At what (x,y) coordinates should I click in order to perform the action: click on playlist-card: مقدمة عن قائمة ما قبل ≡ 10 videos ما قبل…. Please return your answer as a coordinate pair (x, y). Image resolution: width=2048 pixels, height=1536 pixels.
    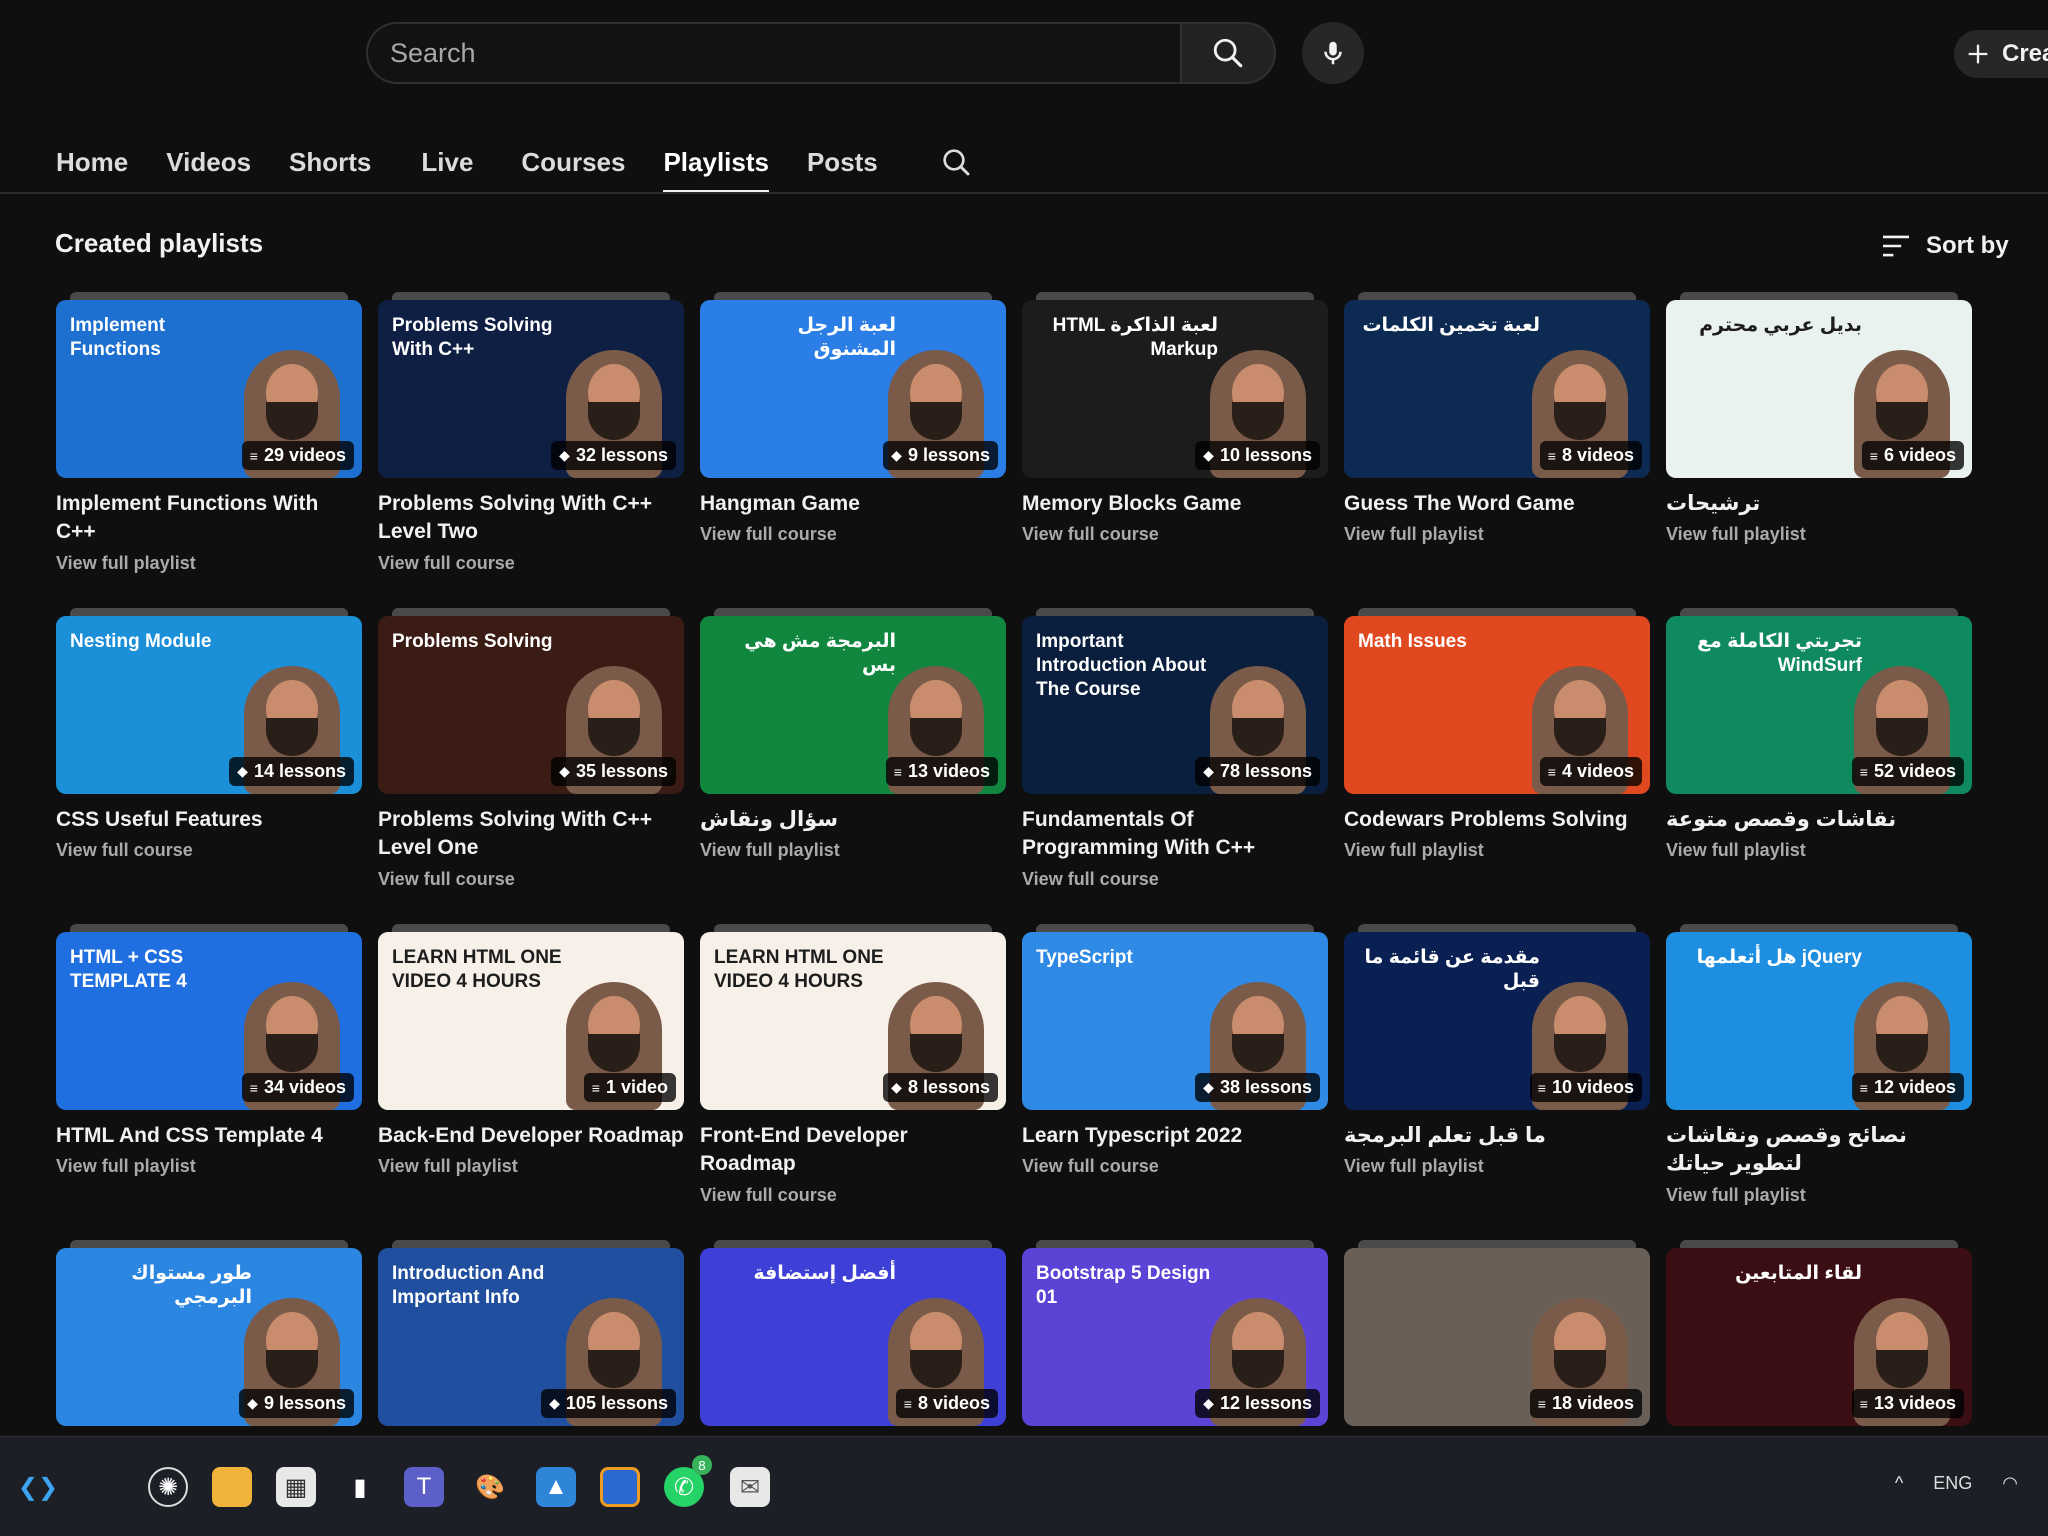
    Looking at the image, I should click on (1497, 1082).